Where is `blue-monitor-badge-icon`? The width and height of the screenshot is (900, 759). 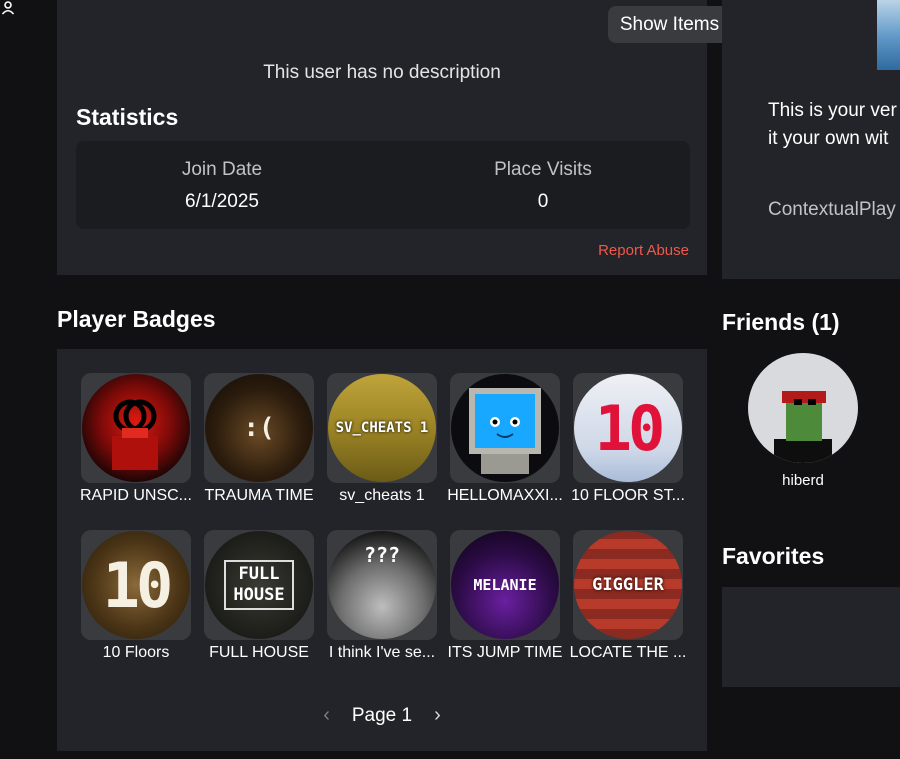
blue-monitor-badge-icon is located at coordinates (505, 428).